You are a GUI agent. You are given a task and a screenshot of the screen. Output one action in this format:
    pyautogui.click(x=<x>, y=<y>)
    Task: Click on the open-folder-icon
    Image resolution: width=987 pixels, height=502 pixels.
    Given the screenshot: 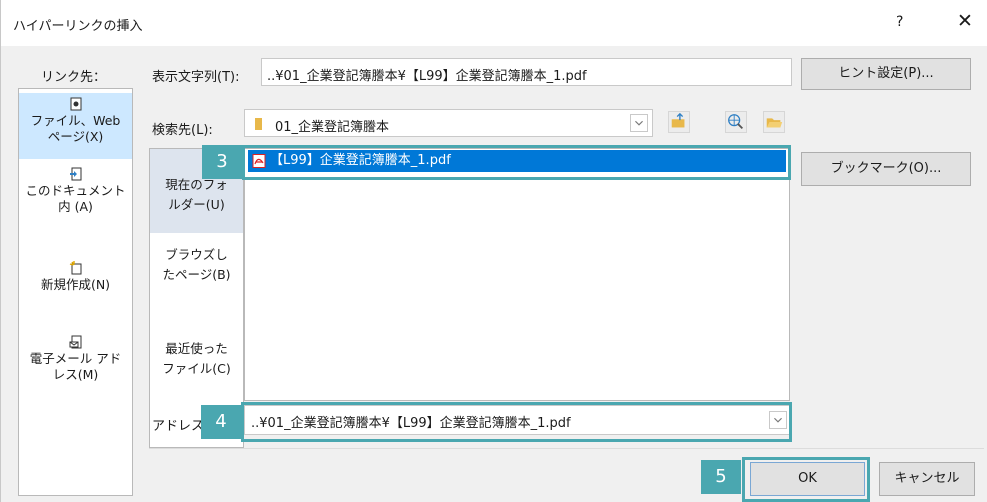 What is the action you would take?
    pyautogui.click(x=774, y=123)
    